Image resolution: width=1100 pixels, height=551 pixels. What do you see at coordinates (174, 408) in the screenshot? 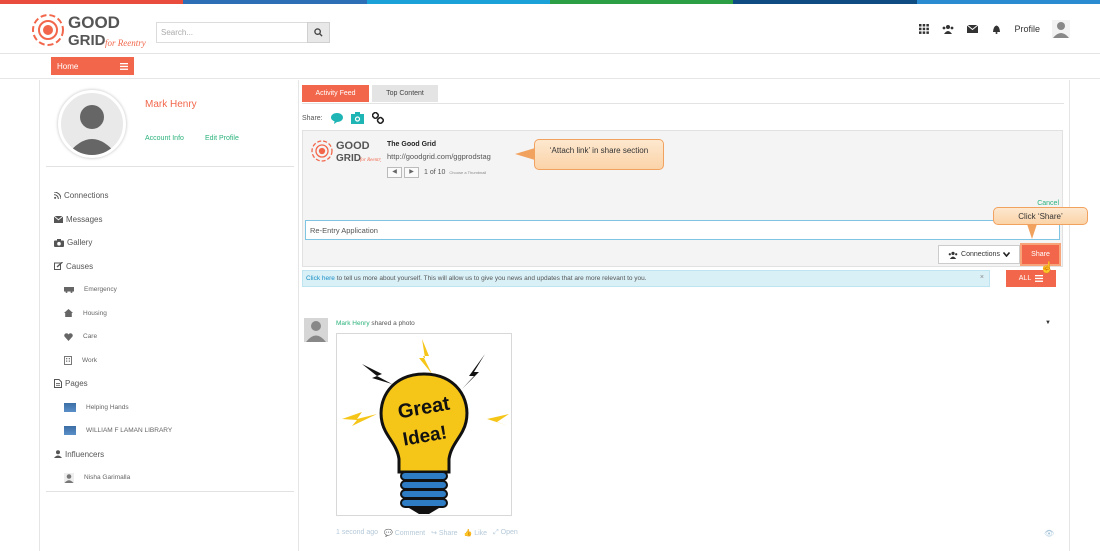
I see `sidebar-subitem-helping-hands: Helping Hands` at bounding box center [174, 408].